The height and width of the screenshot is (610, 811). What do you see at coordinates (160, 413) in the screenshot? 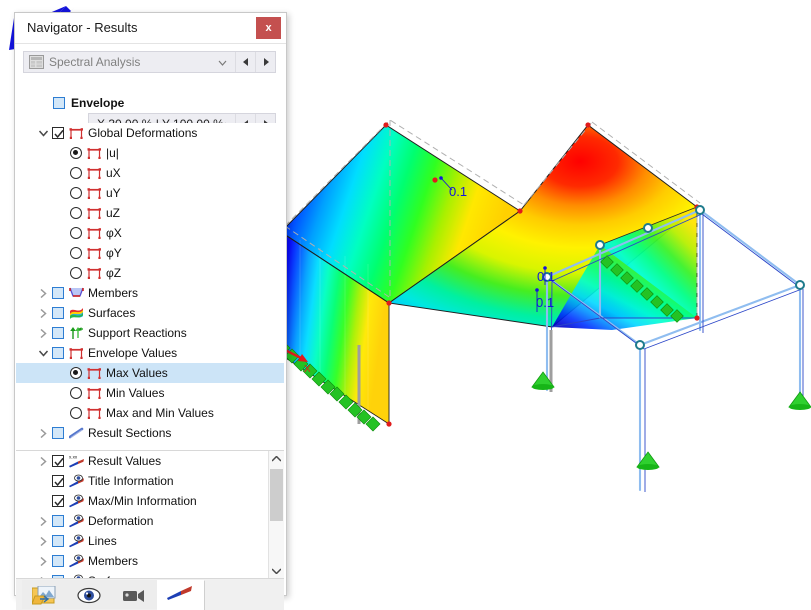
I see `tree-item-label: Max and Min Values` at bounding box center [160, 413].